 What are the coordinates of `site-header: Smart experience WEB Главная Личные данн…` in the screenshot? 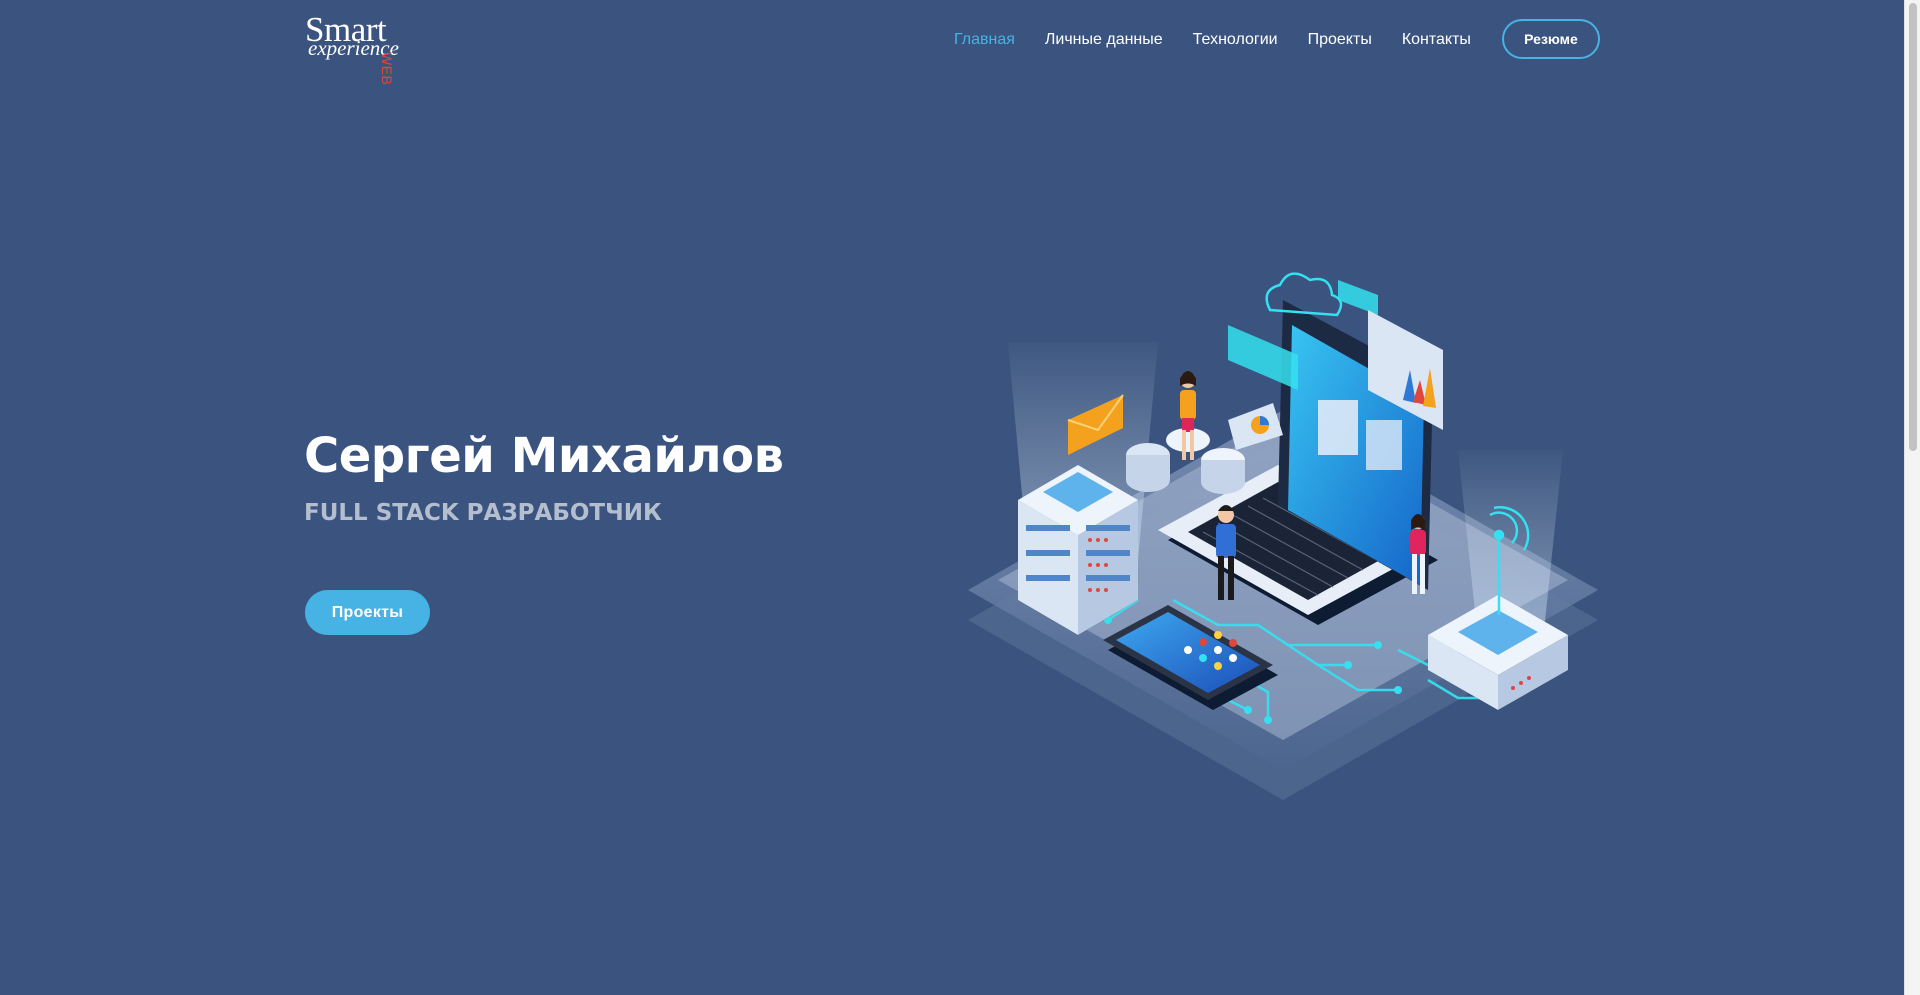 It's located at (952, 42).